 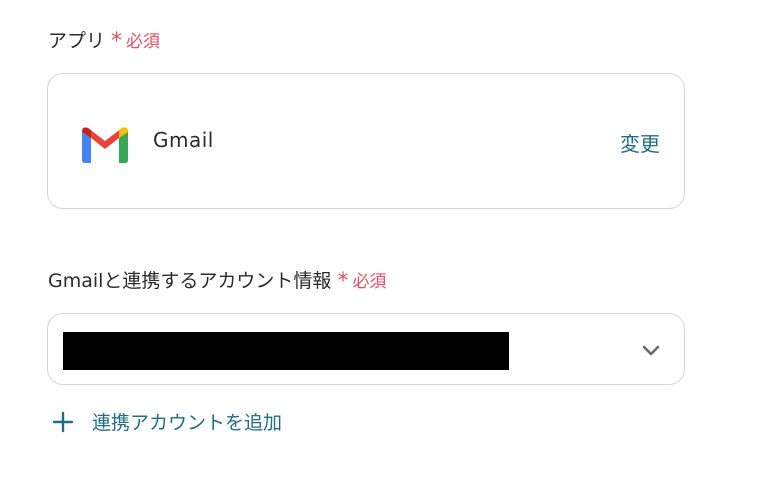 I want to click on add-account-button: 連携アカウントを追加, so click(x=167, y=421).